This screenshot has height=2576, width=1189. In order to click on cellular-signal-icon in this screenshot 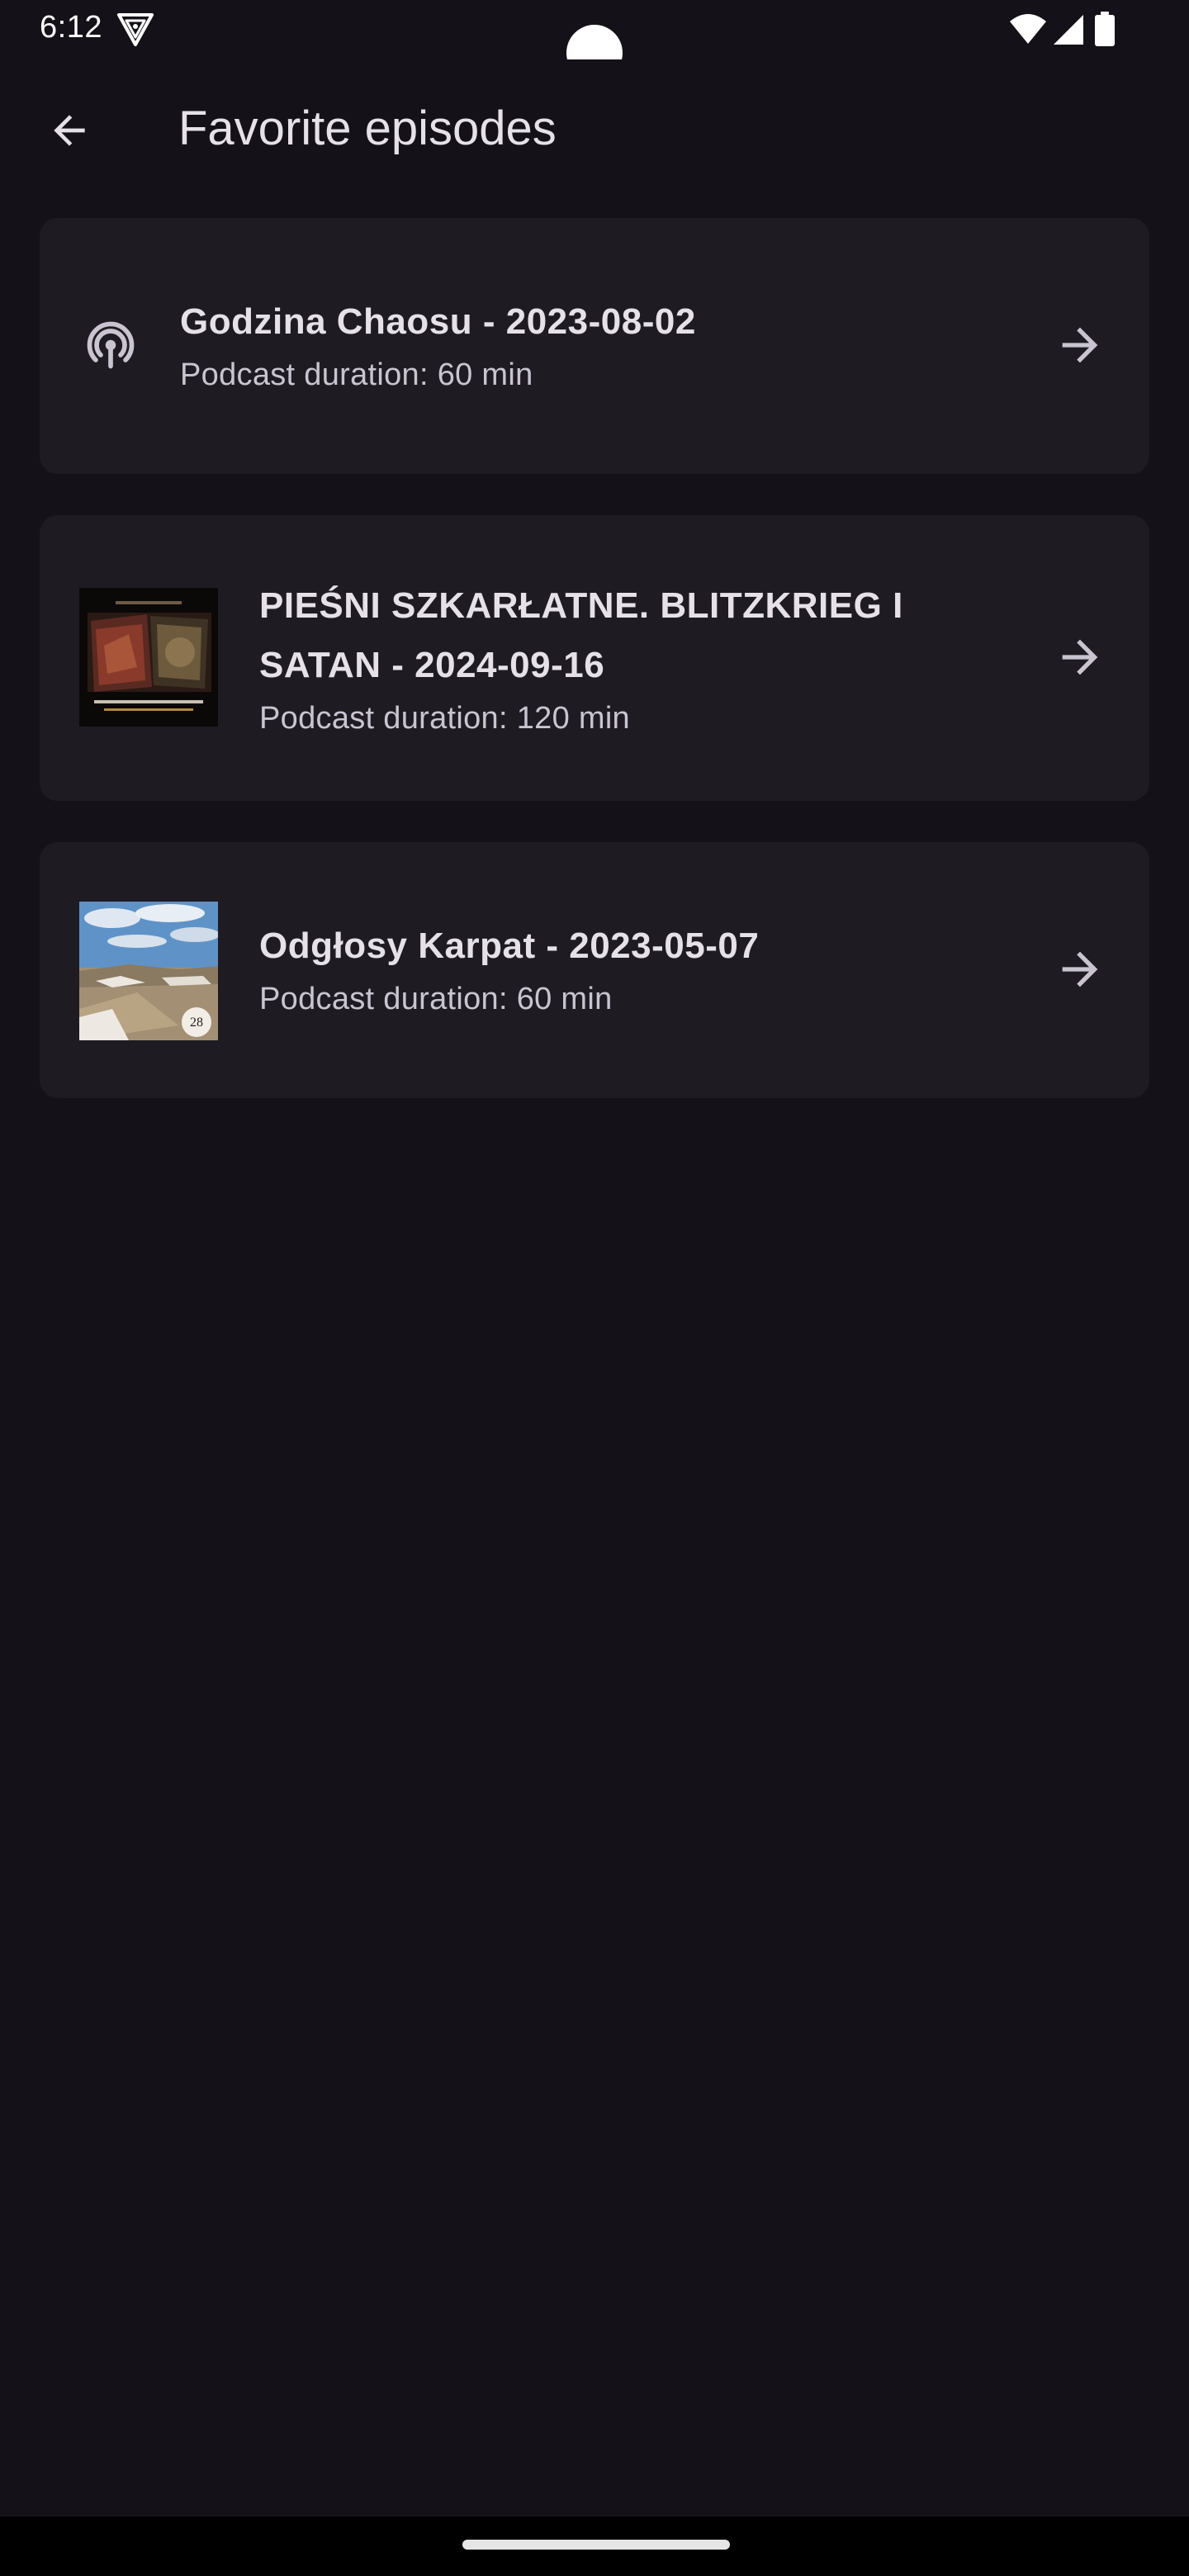, I will do `click(1068, 30)`.